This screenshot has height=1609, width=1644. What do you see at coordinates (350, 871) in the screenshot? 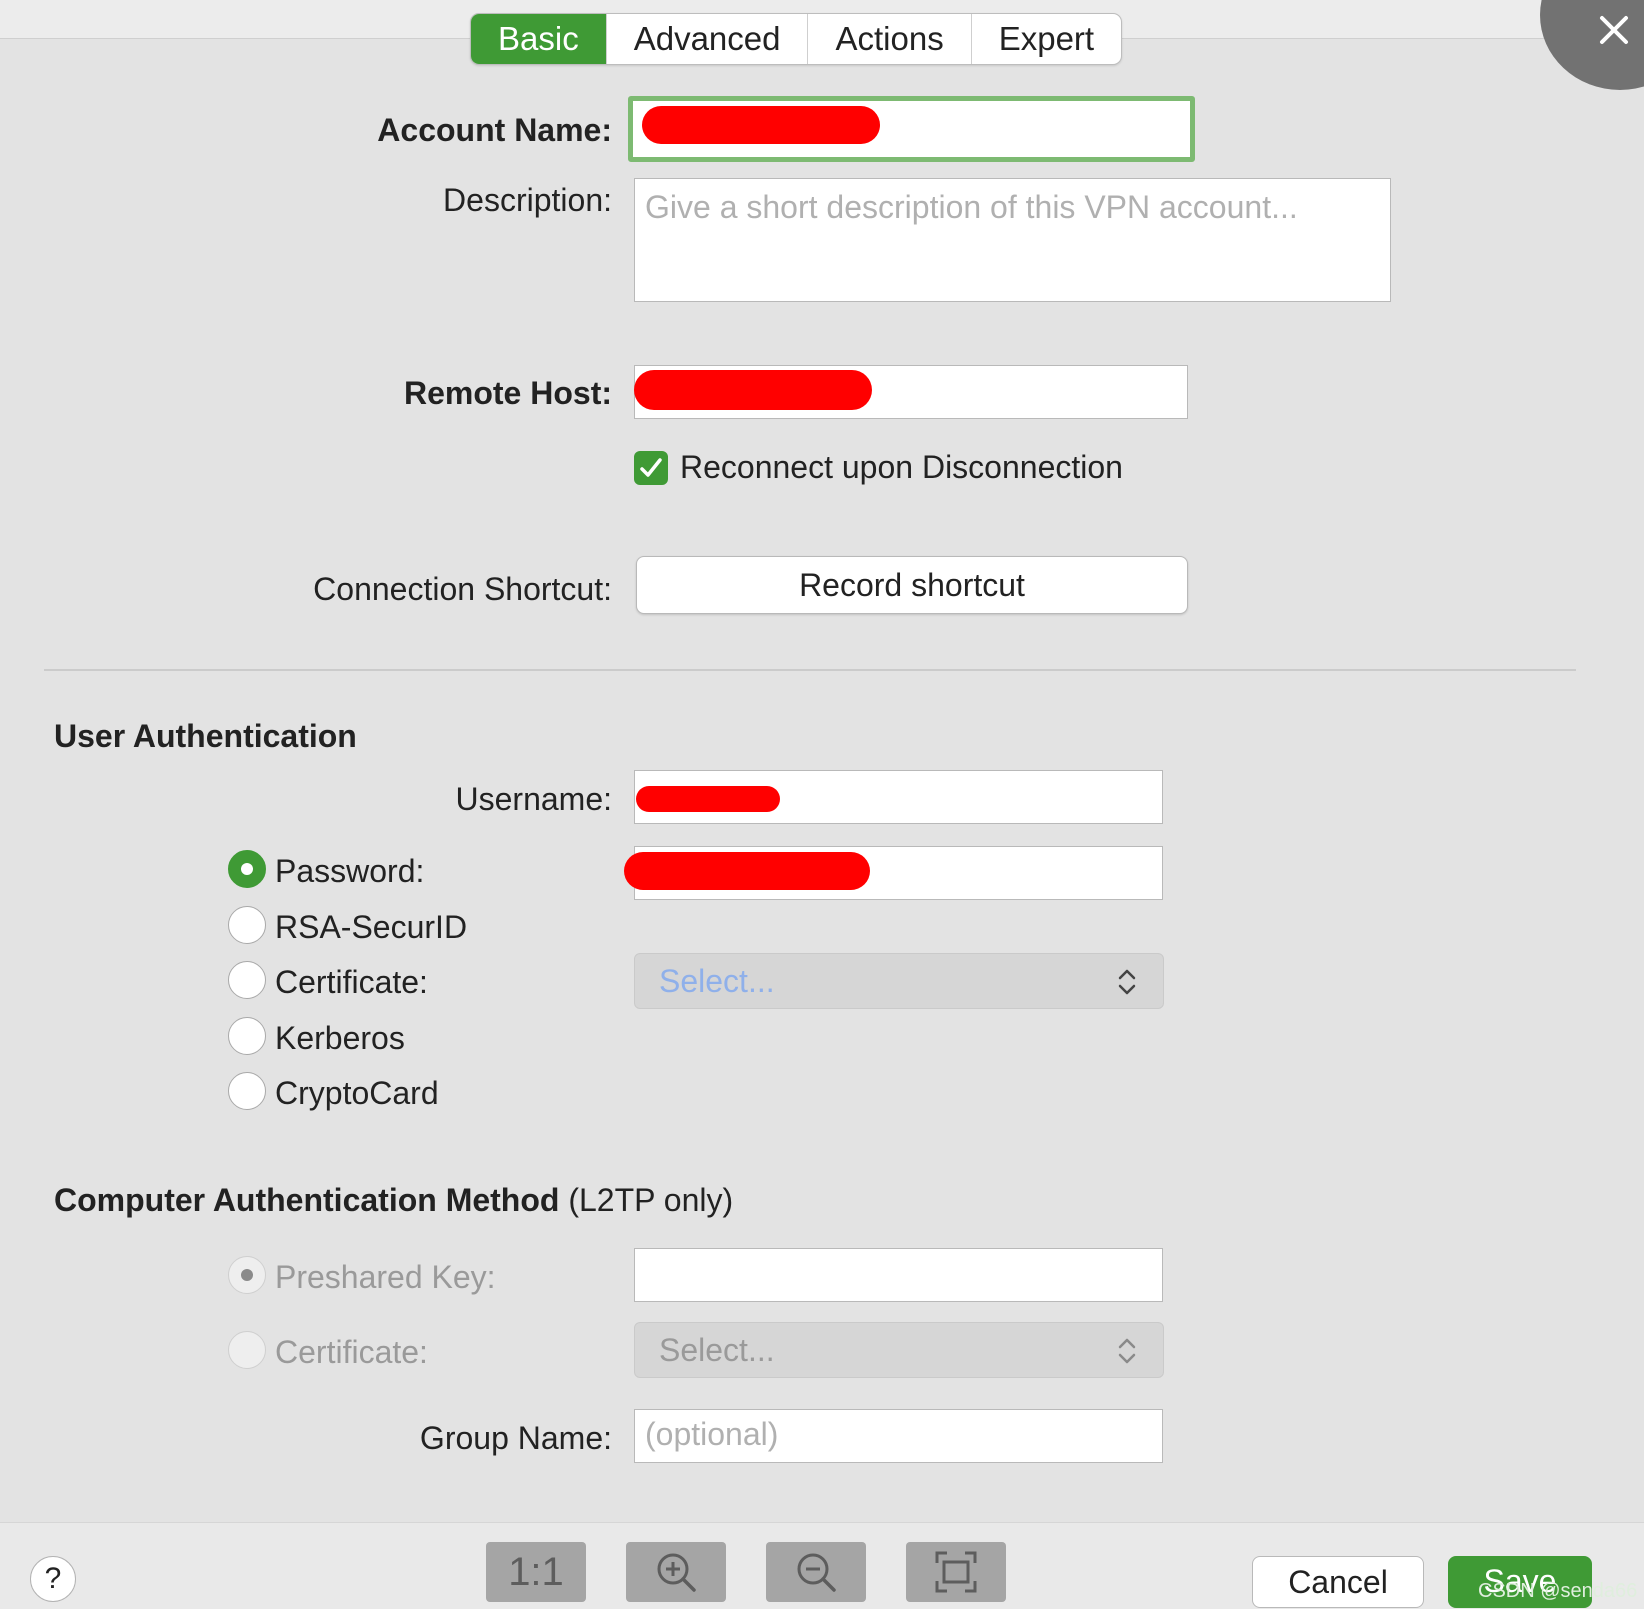
I see `password-label: Password:` at bounding box center [350, 871].